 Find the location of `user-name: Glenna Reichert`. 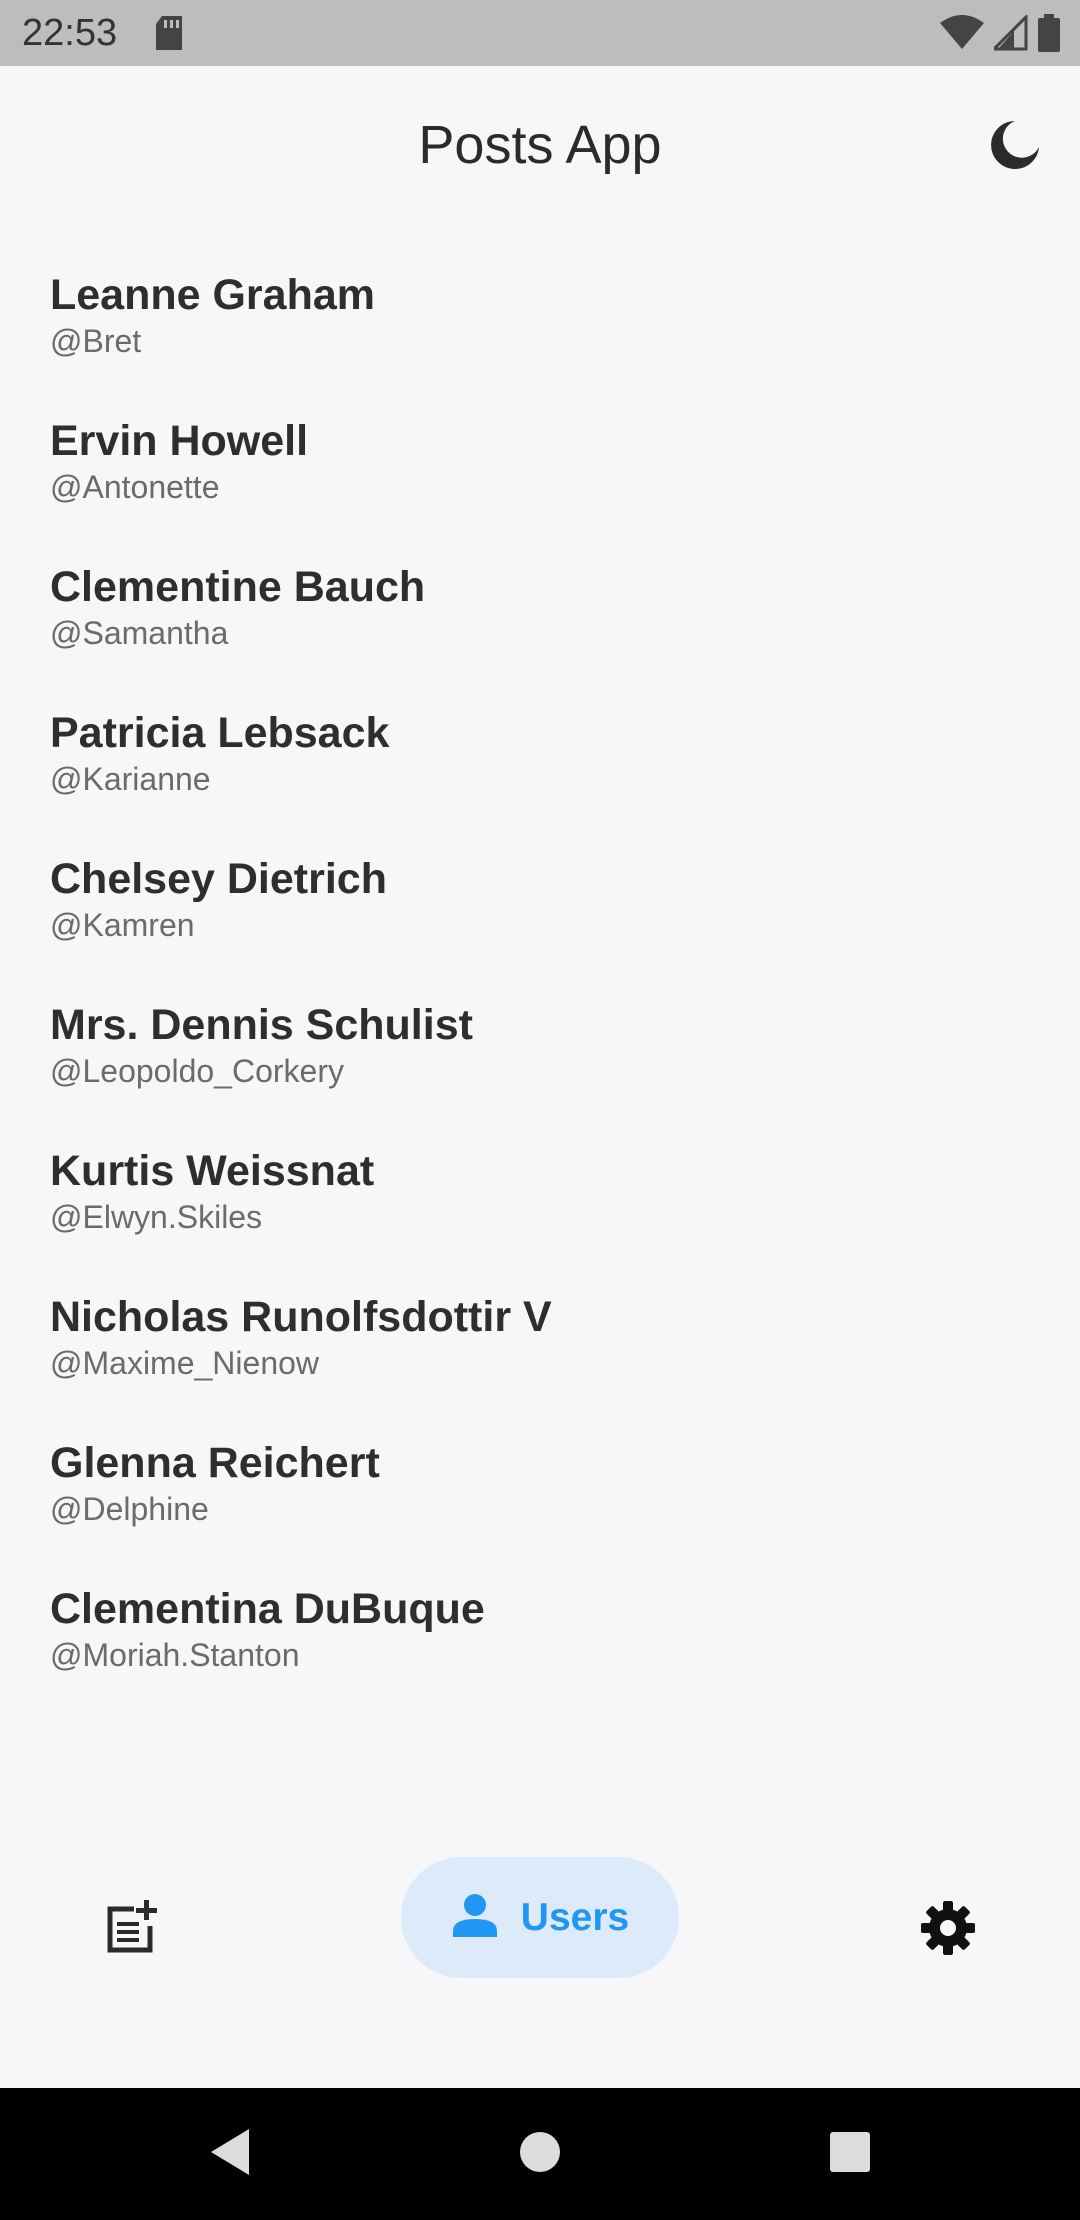

user-name: Glenna Reichert is located at coordinates (215, 1463).